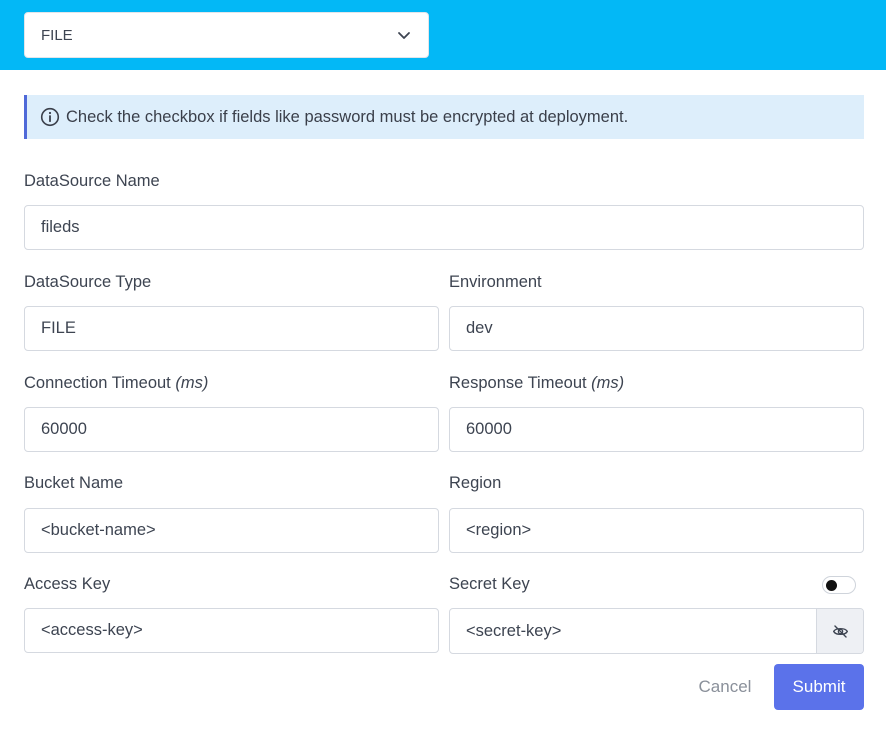  Describe the element at coordinates (633, 631) in the screenshot. I see `secret-key-input: <secret-key>` at that location.